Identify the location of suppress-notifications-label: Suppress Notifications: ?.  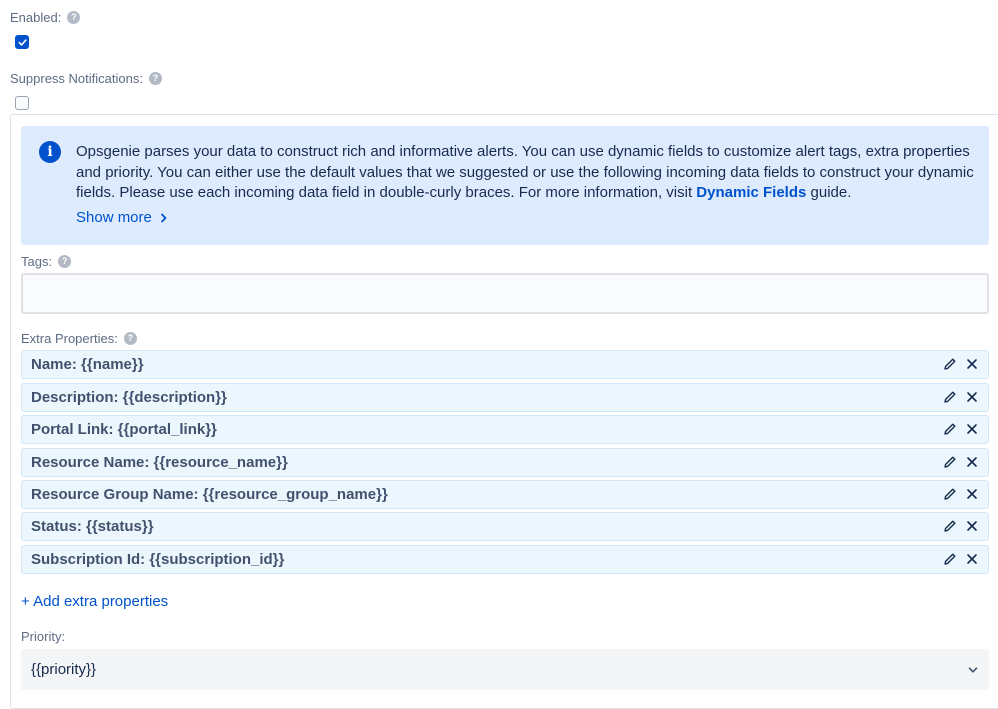
(86, 78).